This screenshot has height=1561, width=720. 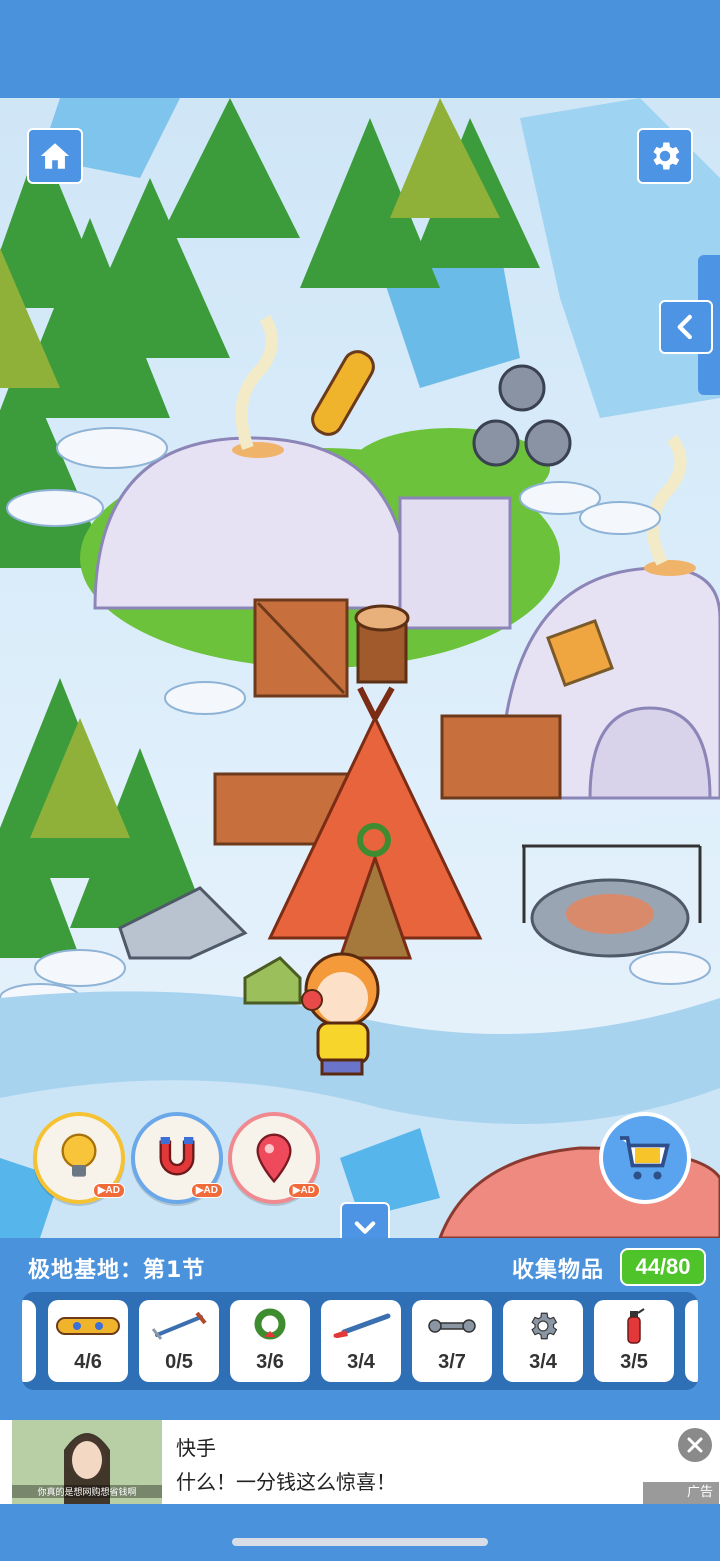 What do you see at coordinates (681, 1493) in the screenshot?
I see `ad-label: 广告` at bounding box center [681, 1493].